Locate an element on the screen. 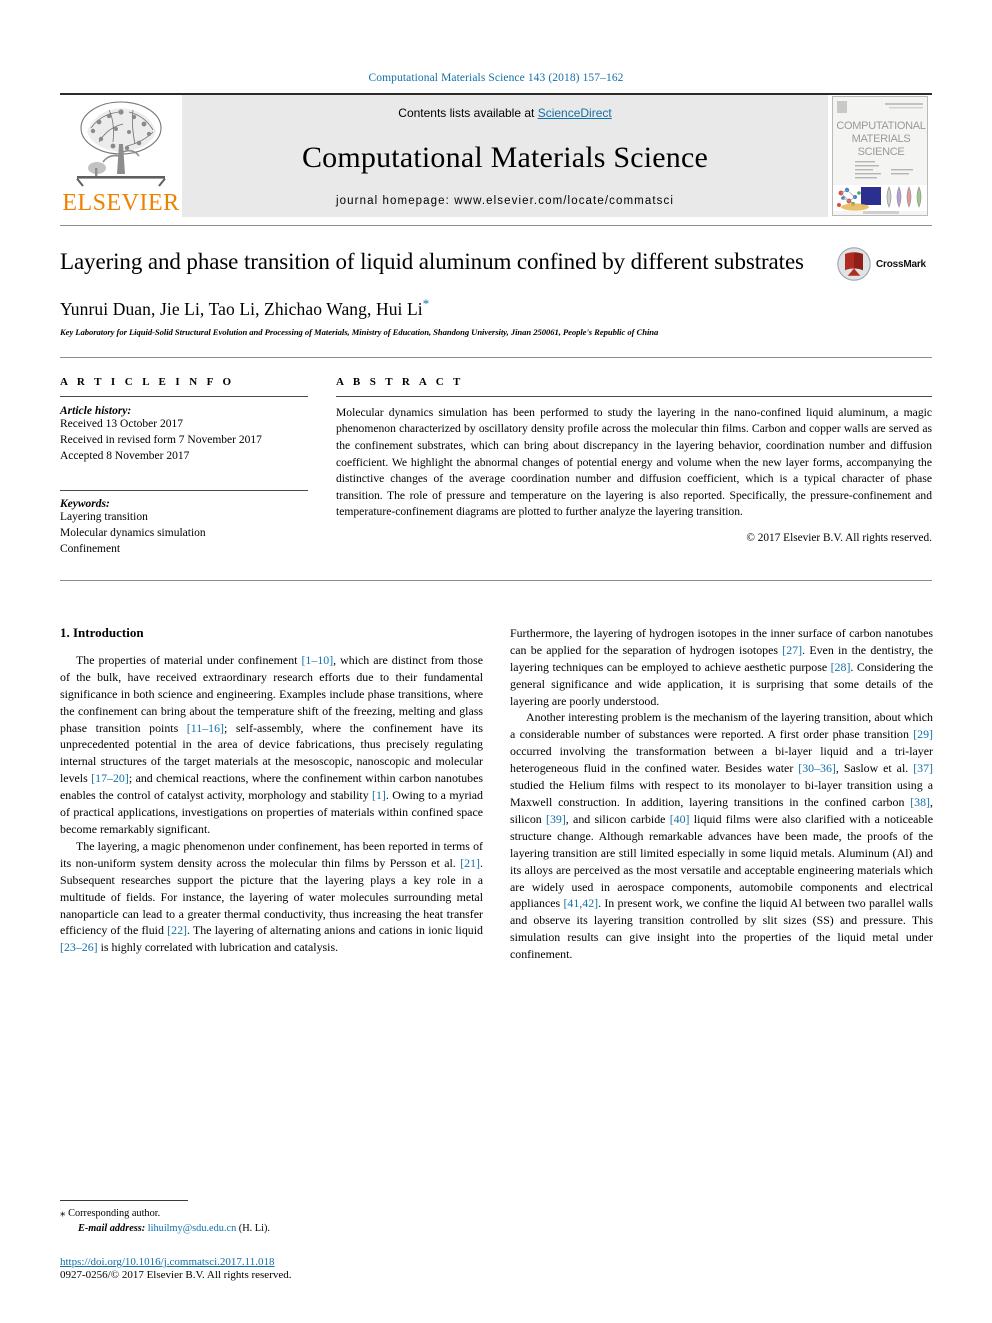 This screenshot has height=1323, width=992. citation-ref: [1–10] is located at coordinates (317, 660).